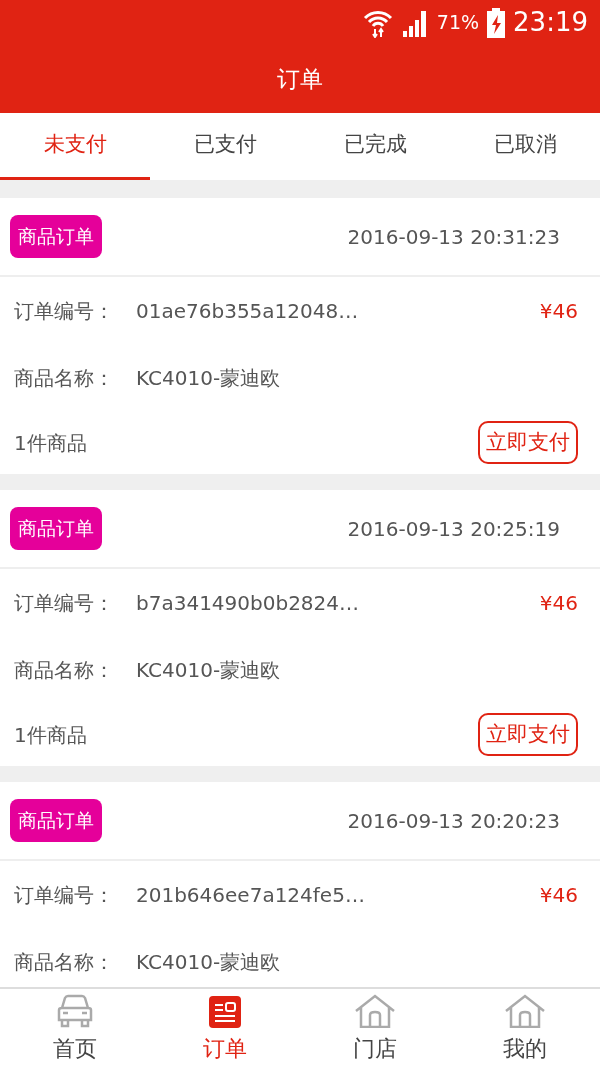  What do you see at coordinates (300, 79) in the screenshot?
I see `window-title: 订单` at bounding box center [300, 79].